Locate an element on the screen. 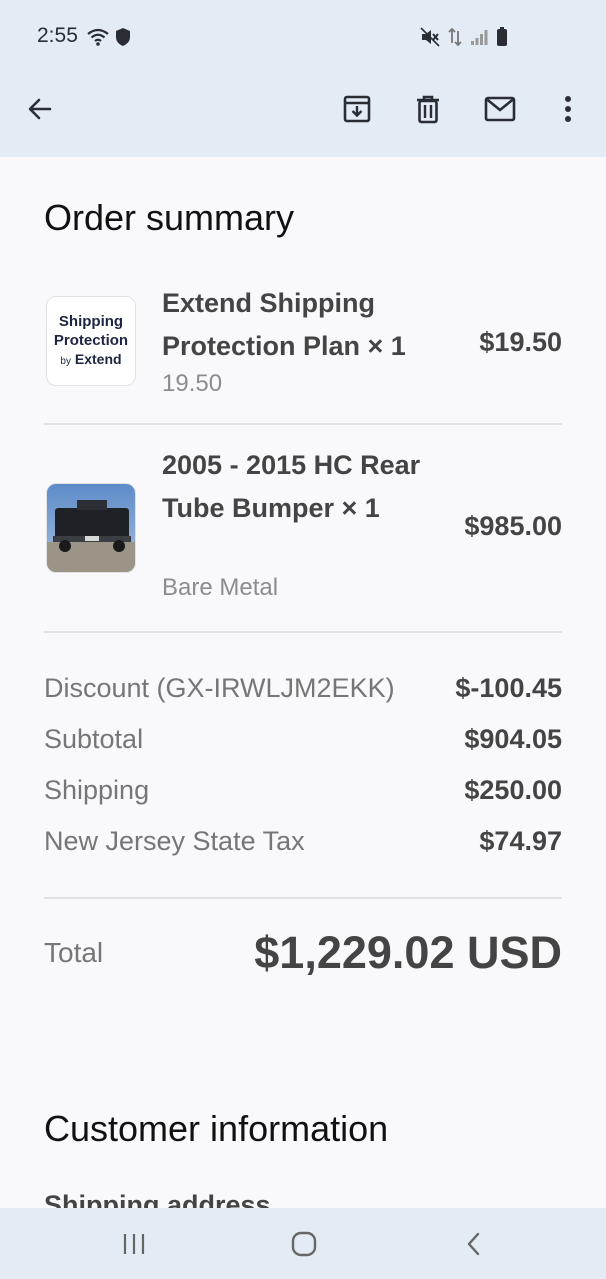 The height and width of the screenshot is (1279, 606). home-icon is located at coordinates (304, 1244).